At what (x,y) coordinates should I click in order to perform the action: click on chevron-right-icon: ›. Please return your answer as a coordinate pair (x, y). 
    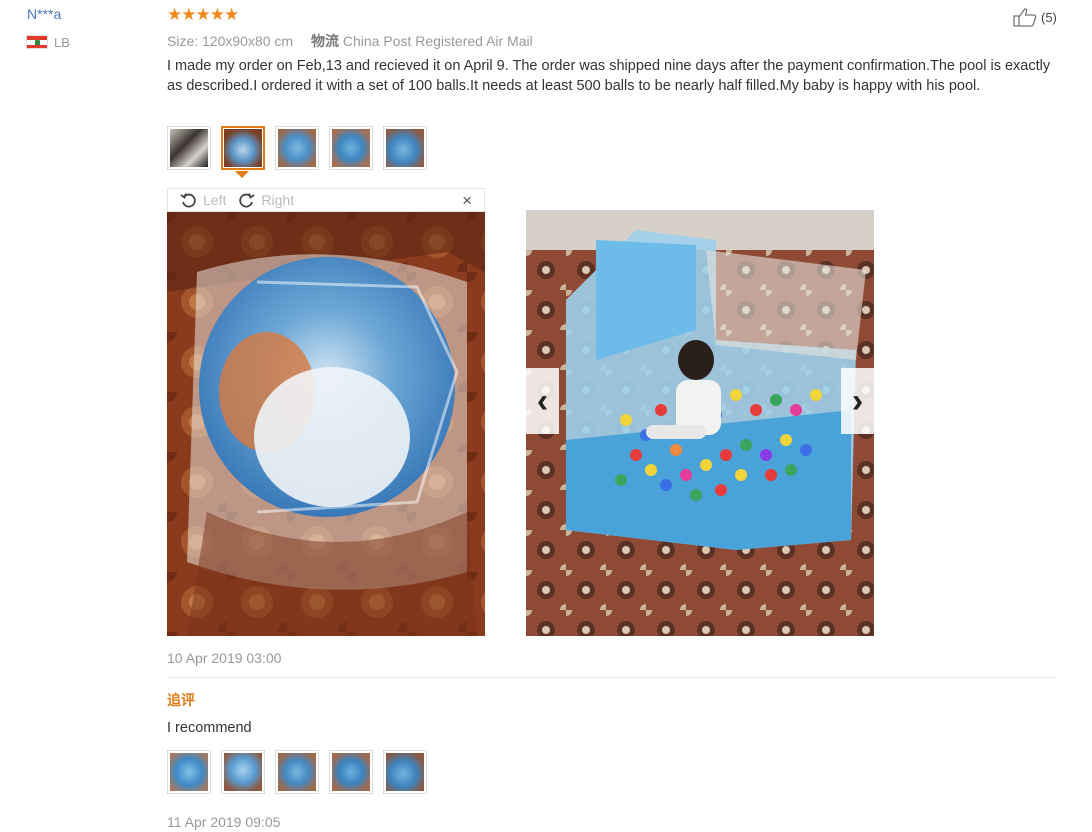
    Looking at the image, I should click on (857, 400).